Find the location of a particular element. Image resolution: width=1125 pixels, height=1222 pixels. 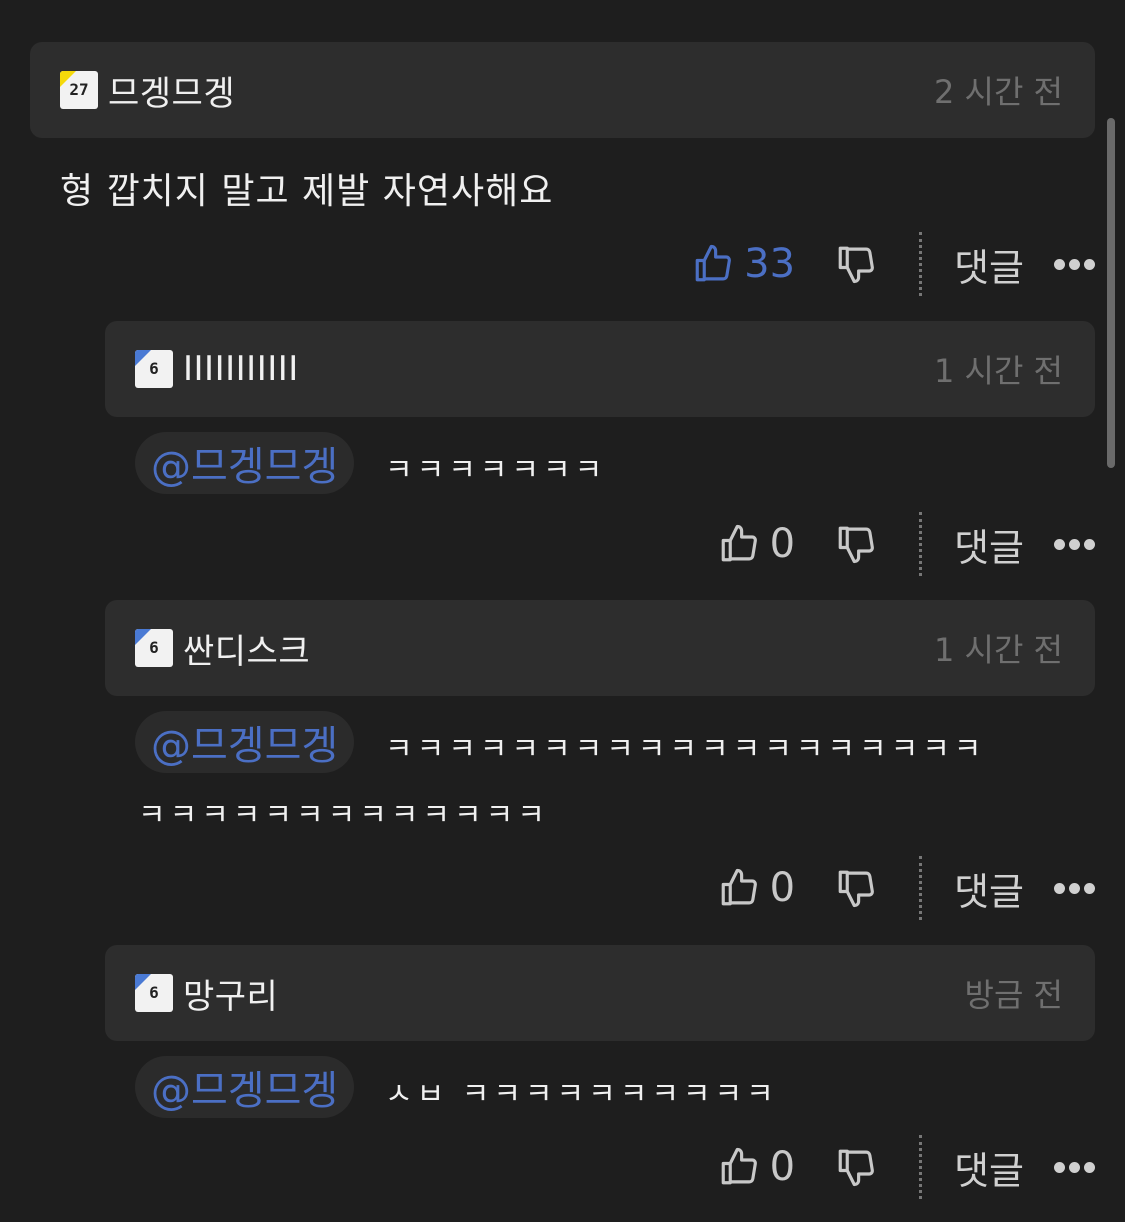

reply-header: 6 망구리 방금 전 is located at coordinates (600, 993).